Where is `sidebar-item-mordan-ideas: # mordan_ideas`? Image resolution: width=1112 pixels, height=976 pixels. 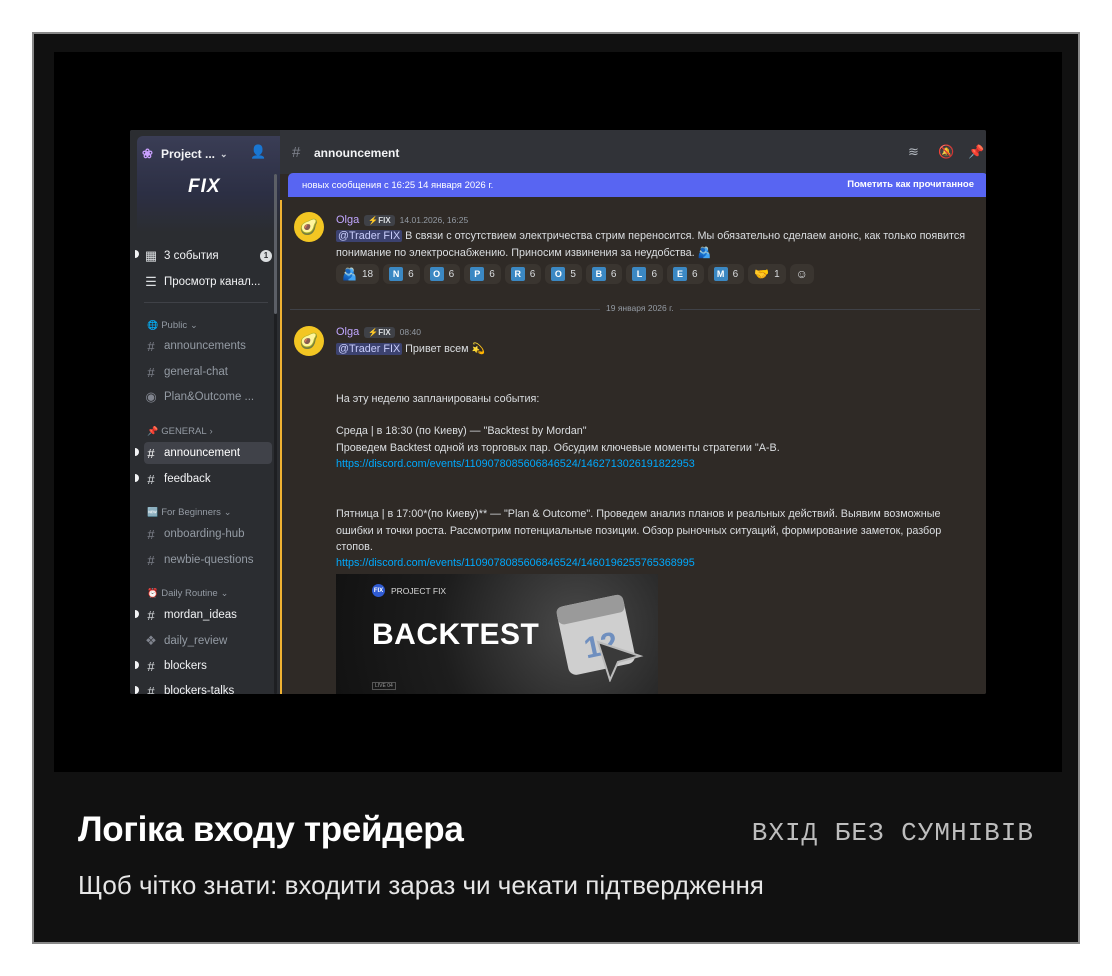
sidebar-item-mordan-ideas: # mordan_ideas is located at coordinates (208, 615).